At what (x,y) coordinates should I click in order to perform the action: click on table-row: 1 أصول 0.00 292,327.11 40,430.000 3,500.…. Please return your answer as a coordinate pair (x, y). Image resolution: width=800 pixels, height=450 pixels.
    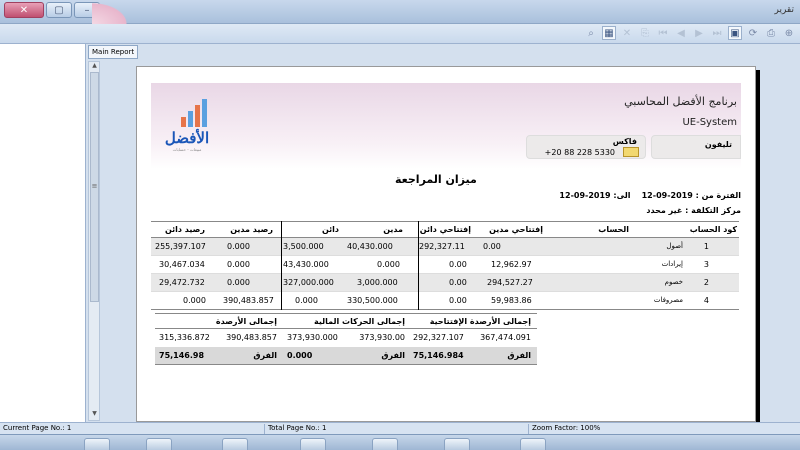
    Looking at the image, I should click on (445, 247).